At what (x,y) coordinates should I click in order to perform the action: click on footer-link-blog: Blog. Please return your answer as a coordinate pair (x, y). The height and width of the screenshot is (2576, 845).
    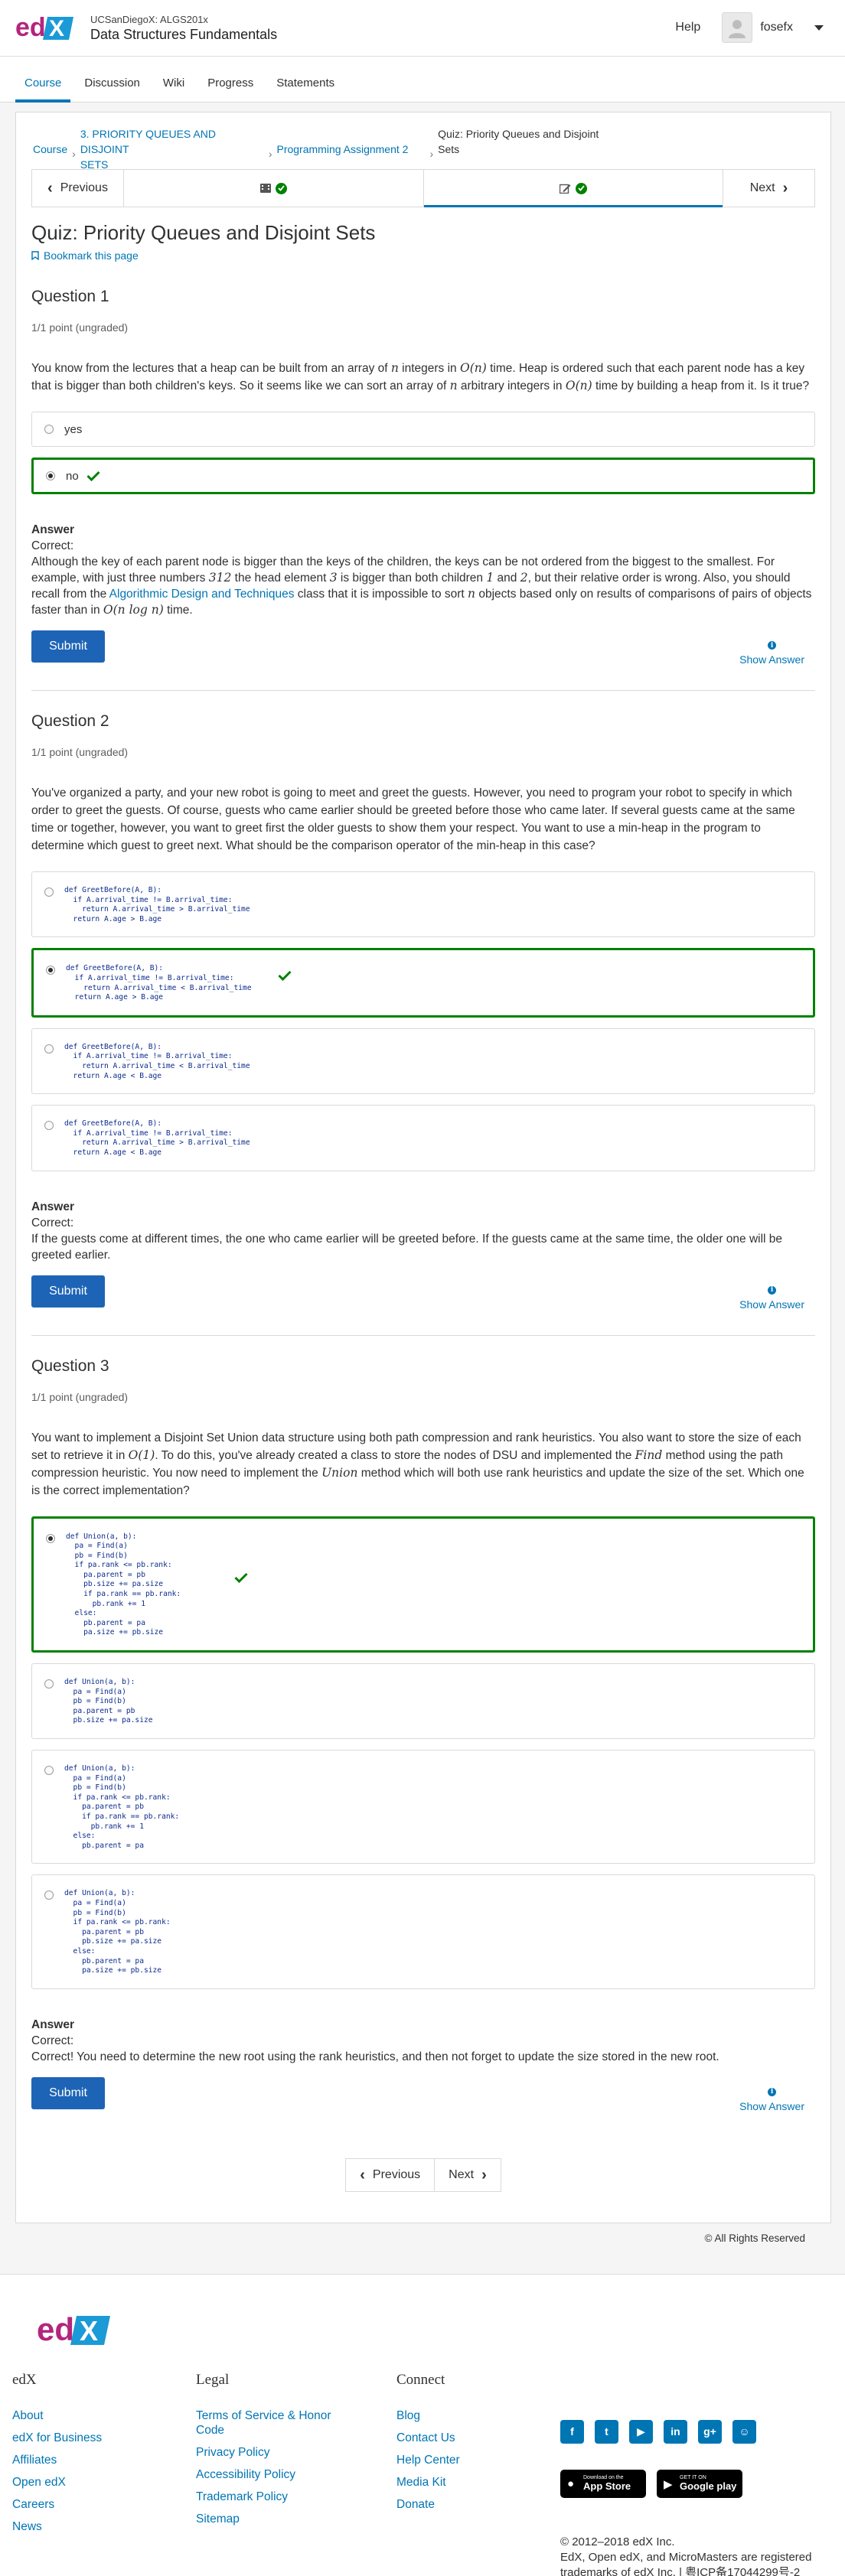
    Looking at the image, I should click on (488, 2416).